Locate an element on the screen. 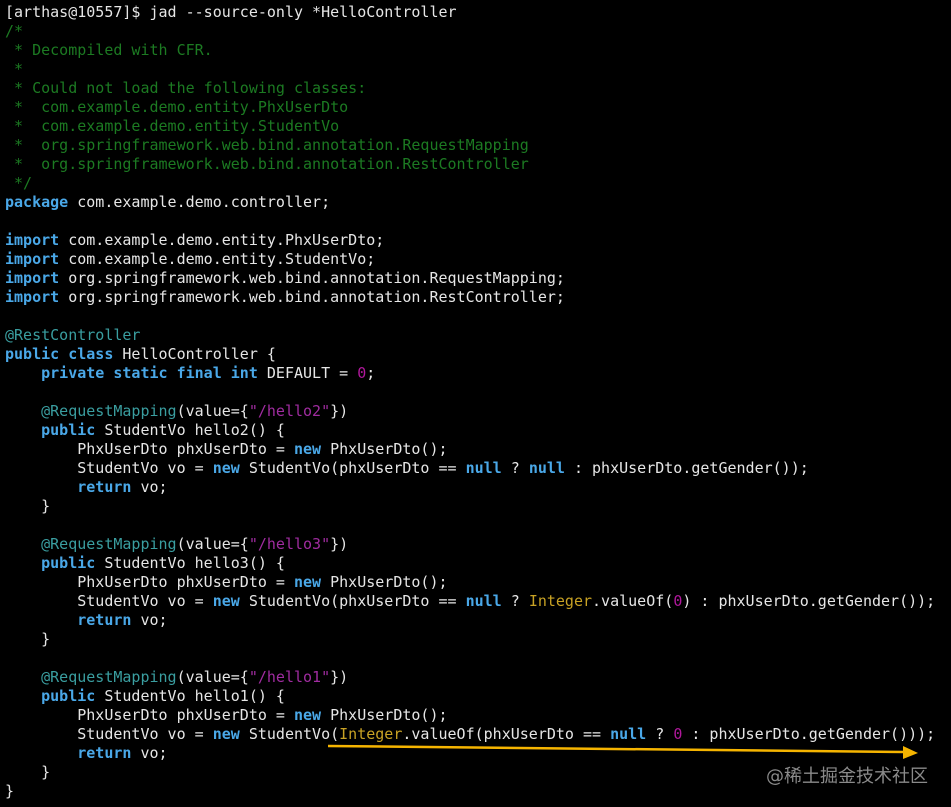  code-token: StudentVo( is located at coordinates (289, 734).